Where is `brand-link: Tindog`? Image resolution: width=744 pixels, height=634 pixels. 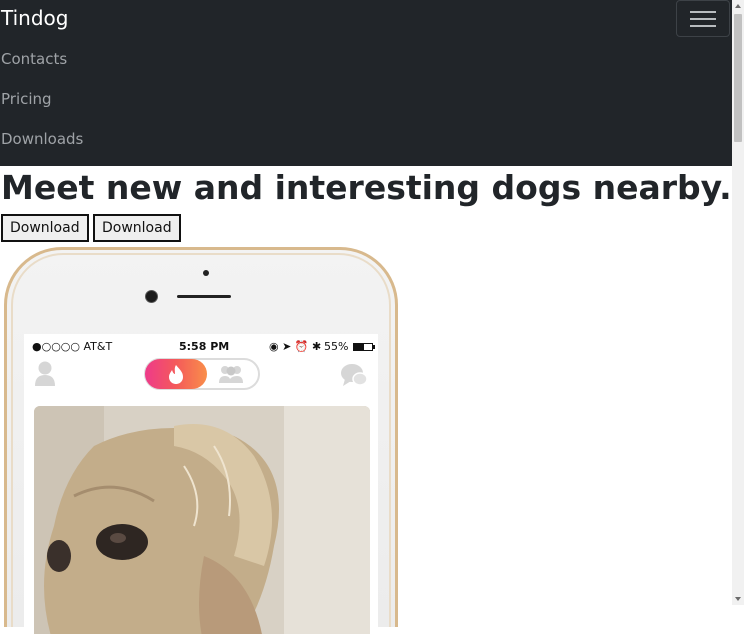 brand-link: Tindog is located at coordinates (34, 18).